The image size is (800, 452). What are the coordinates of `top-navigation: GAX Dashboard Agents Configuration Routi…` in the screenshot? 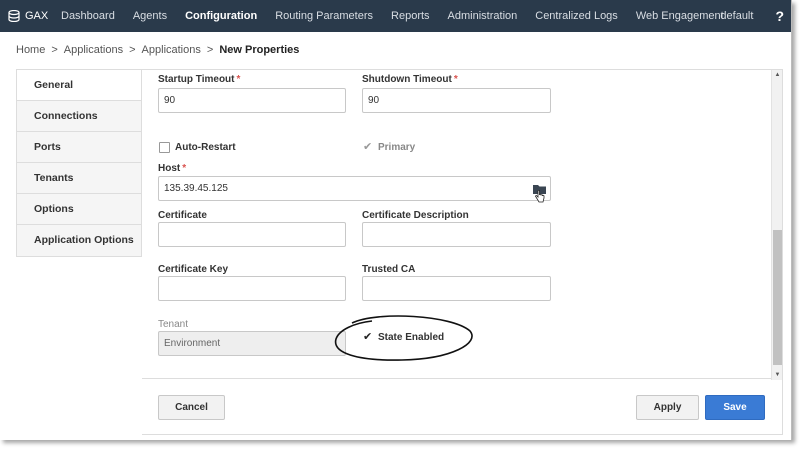 It's located at (395, 16).